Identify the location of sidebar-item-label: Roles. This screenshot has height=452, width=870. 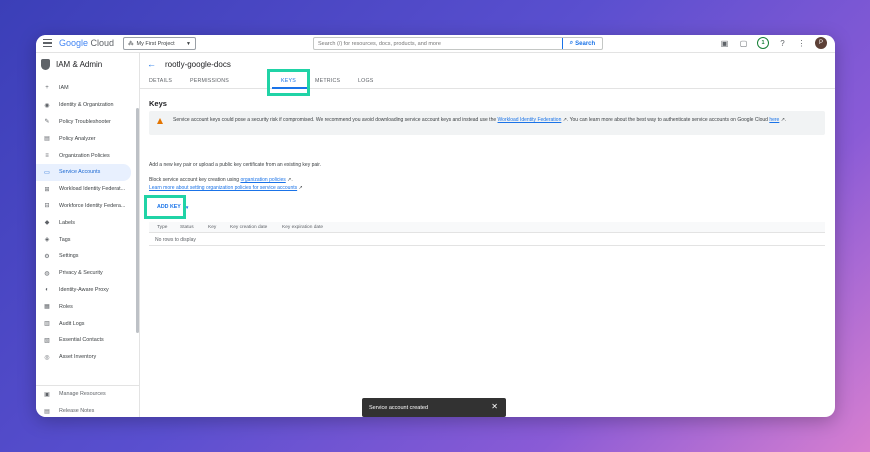
(66, 306).